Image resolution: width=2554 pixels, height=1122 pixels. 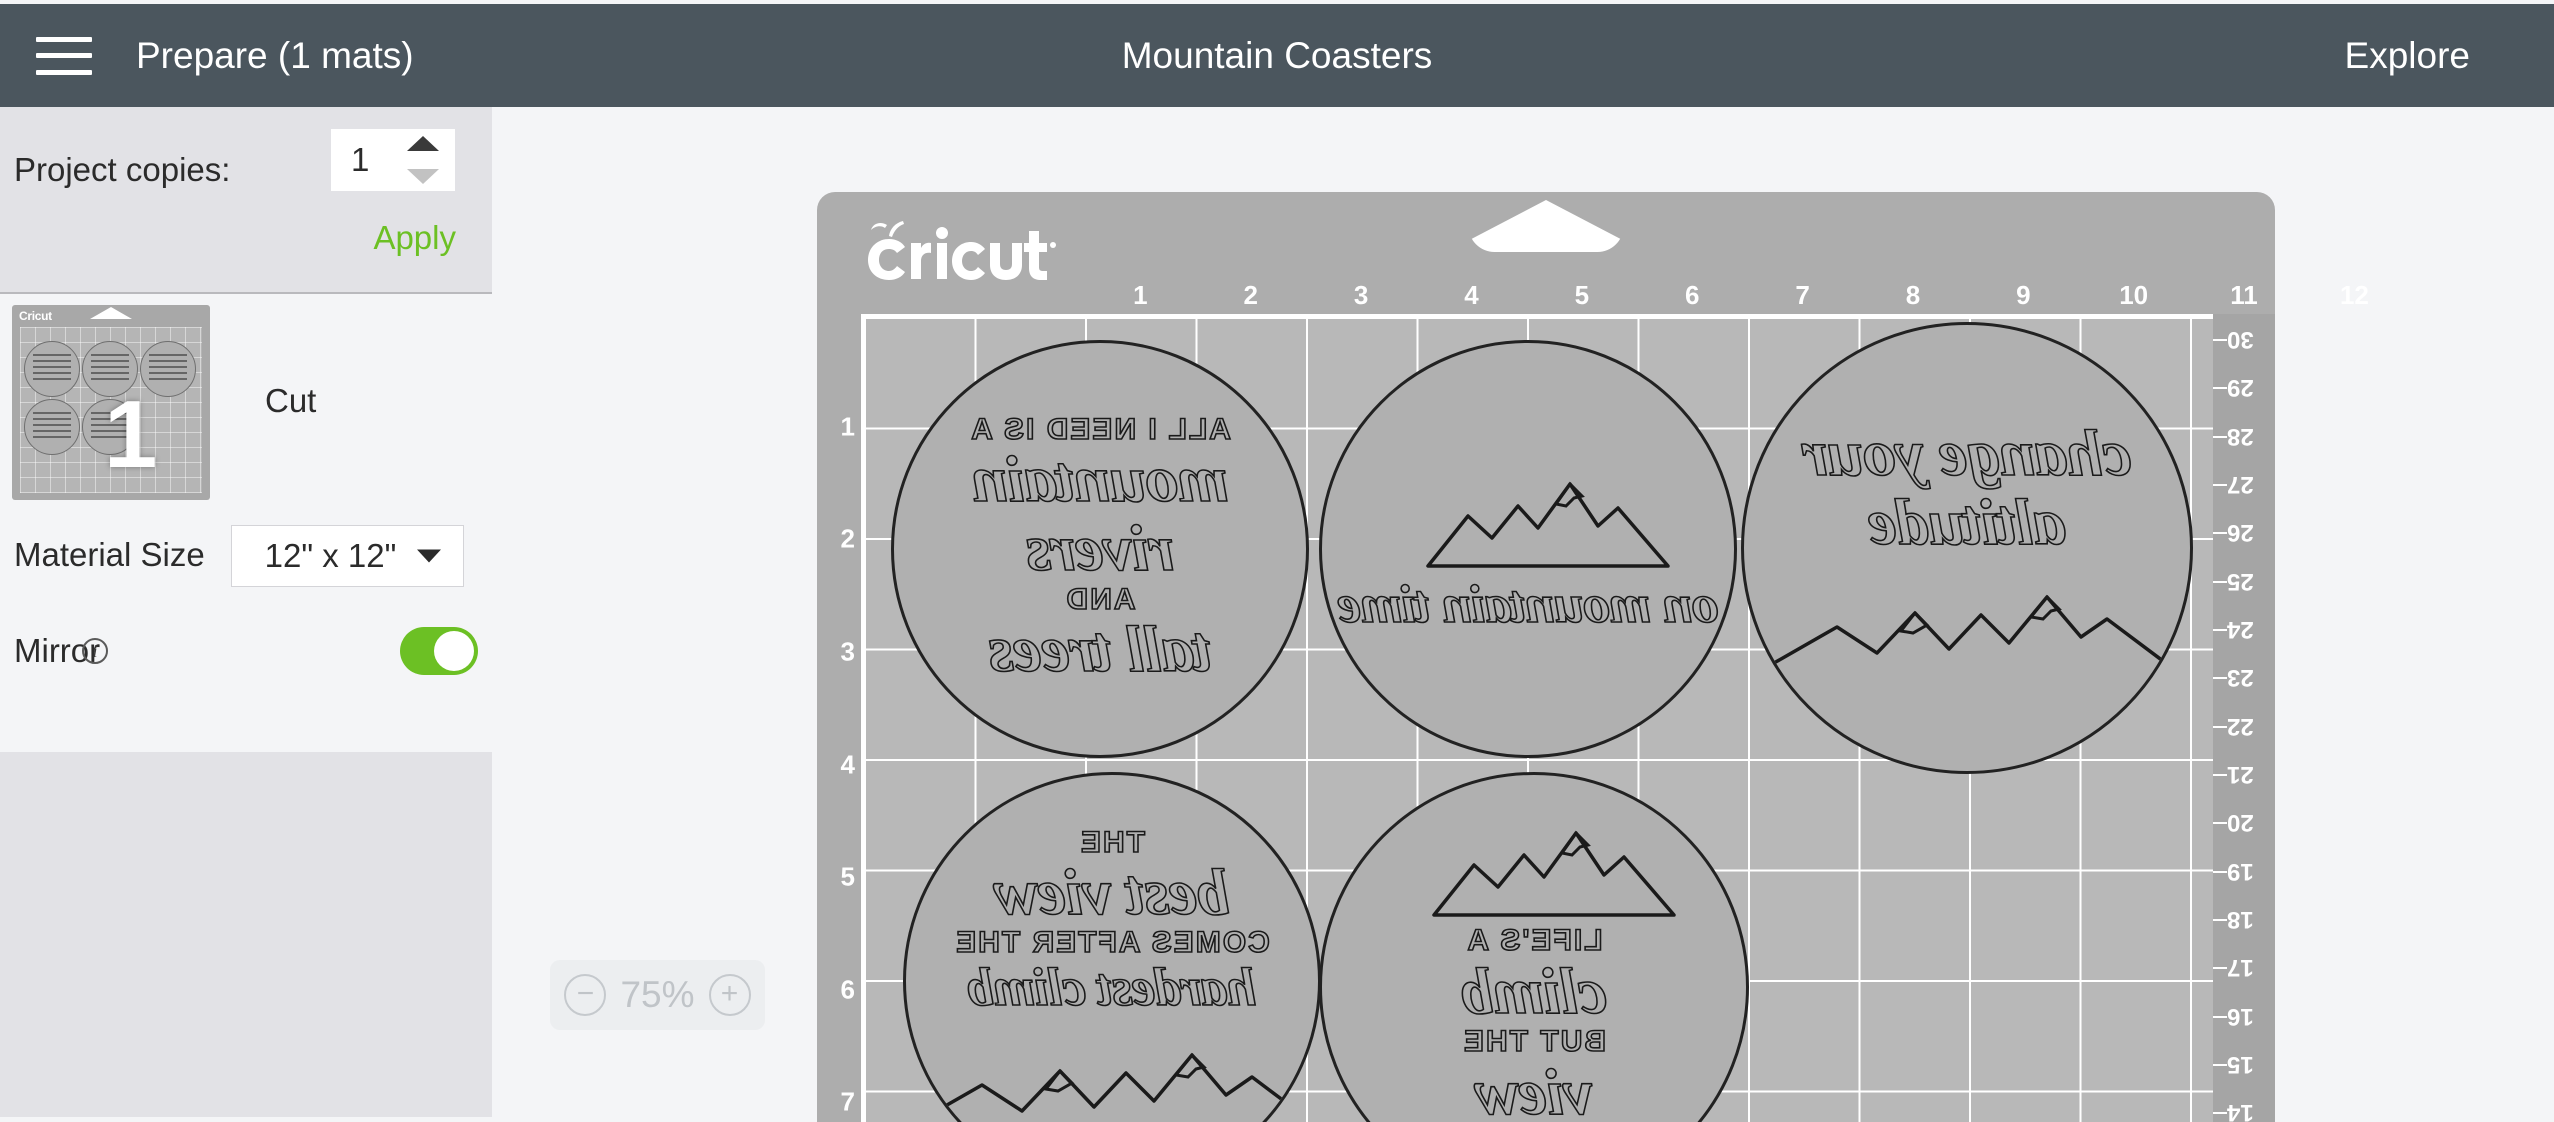 What do you see at coordinates (962, 250) in the screenshot?
I see `cricut-logo` at bounding box center [962, 250].